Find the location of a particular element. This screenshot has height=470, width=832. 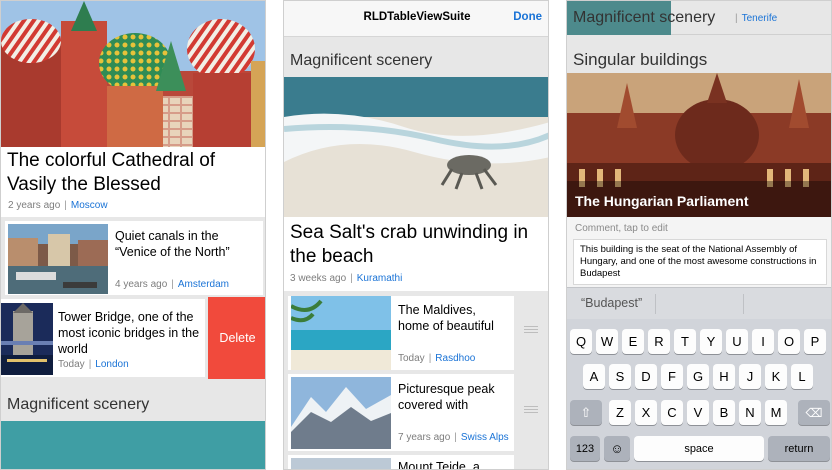

key: L is located at coordinates (802, 376).